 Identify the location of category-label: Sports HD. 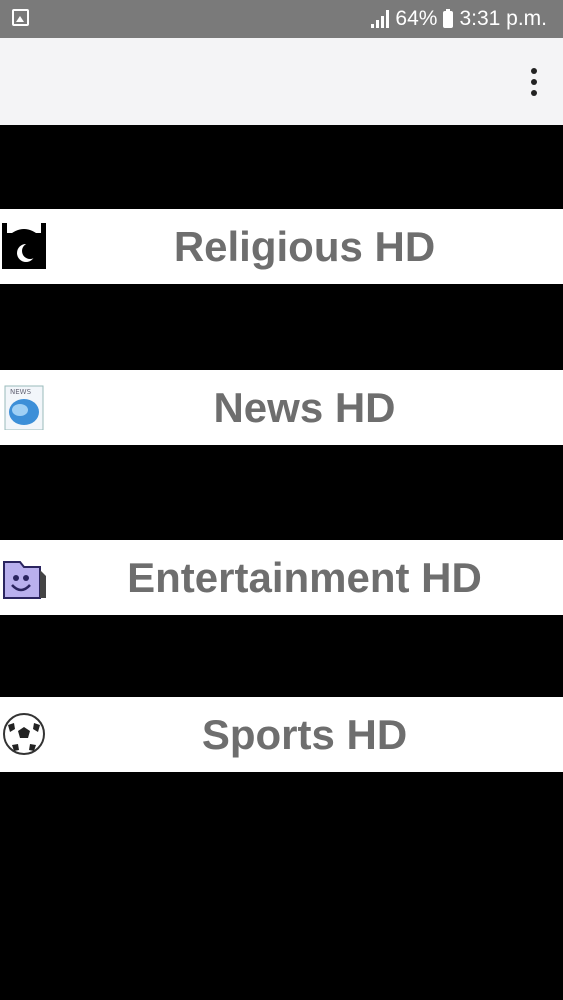
(304, 734).